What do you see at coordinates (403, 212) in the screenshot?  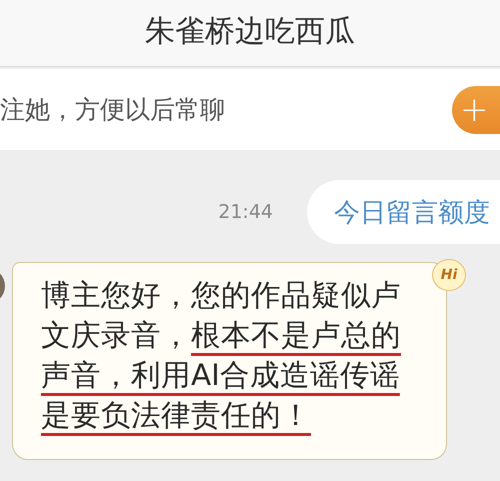 I see `sent-message: 今日留言额度` at bounding box center [403, 212].